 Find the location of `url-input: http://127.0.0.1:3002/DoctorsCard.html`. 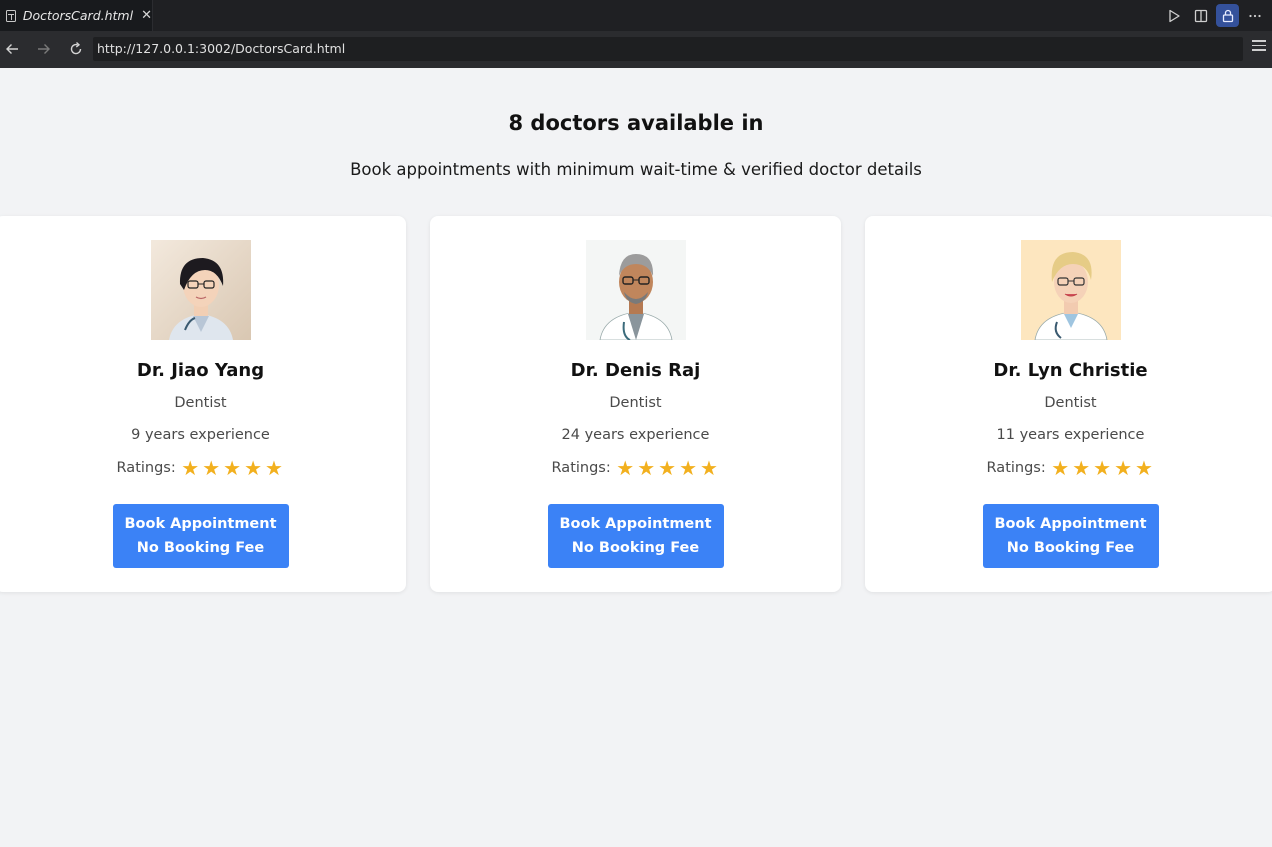

url-input: http://127.0.0.1:3002/DoctorsCard.html is located at coordinates (668, 49).